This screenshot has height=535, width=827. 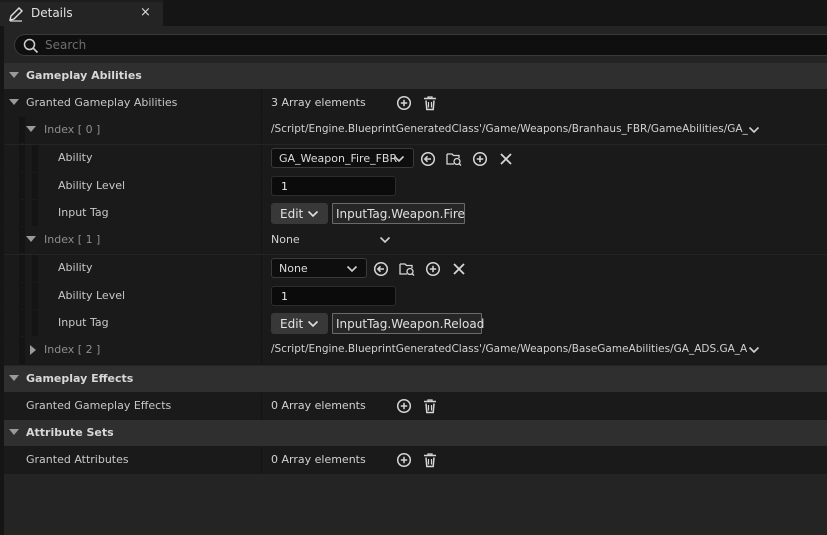 What do you see at coordinates (293, 268) in the screenshot?
I see `ability-dropdown-value: None` at bounding box center [293, 268].